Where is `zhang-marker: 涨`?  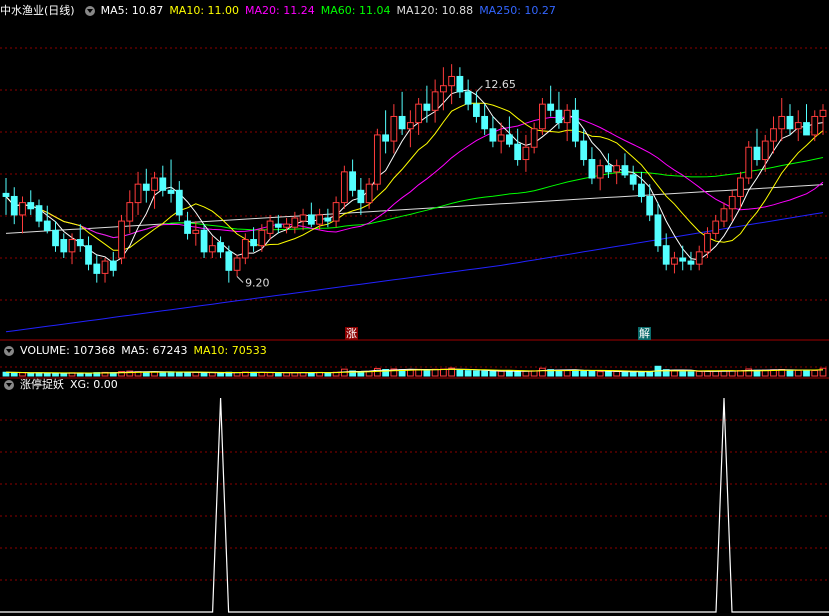 zhang-marker: 涨 is located at coordinates (351, 333).